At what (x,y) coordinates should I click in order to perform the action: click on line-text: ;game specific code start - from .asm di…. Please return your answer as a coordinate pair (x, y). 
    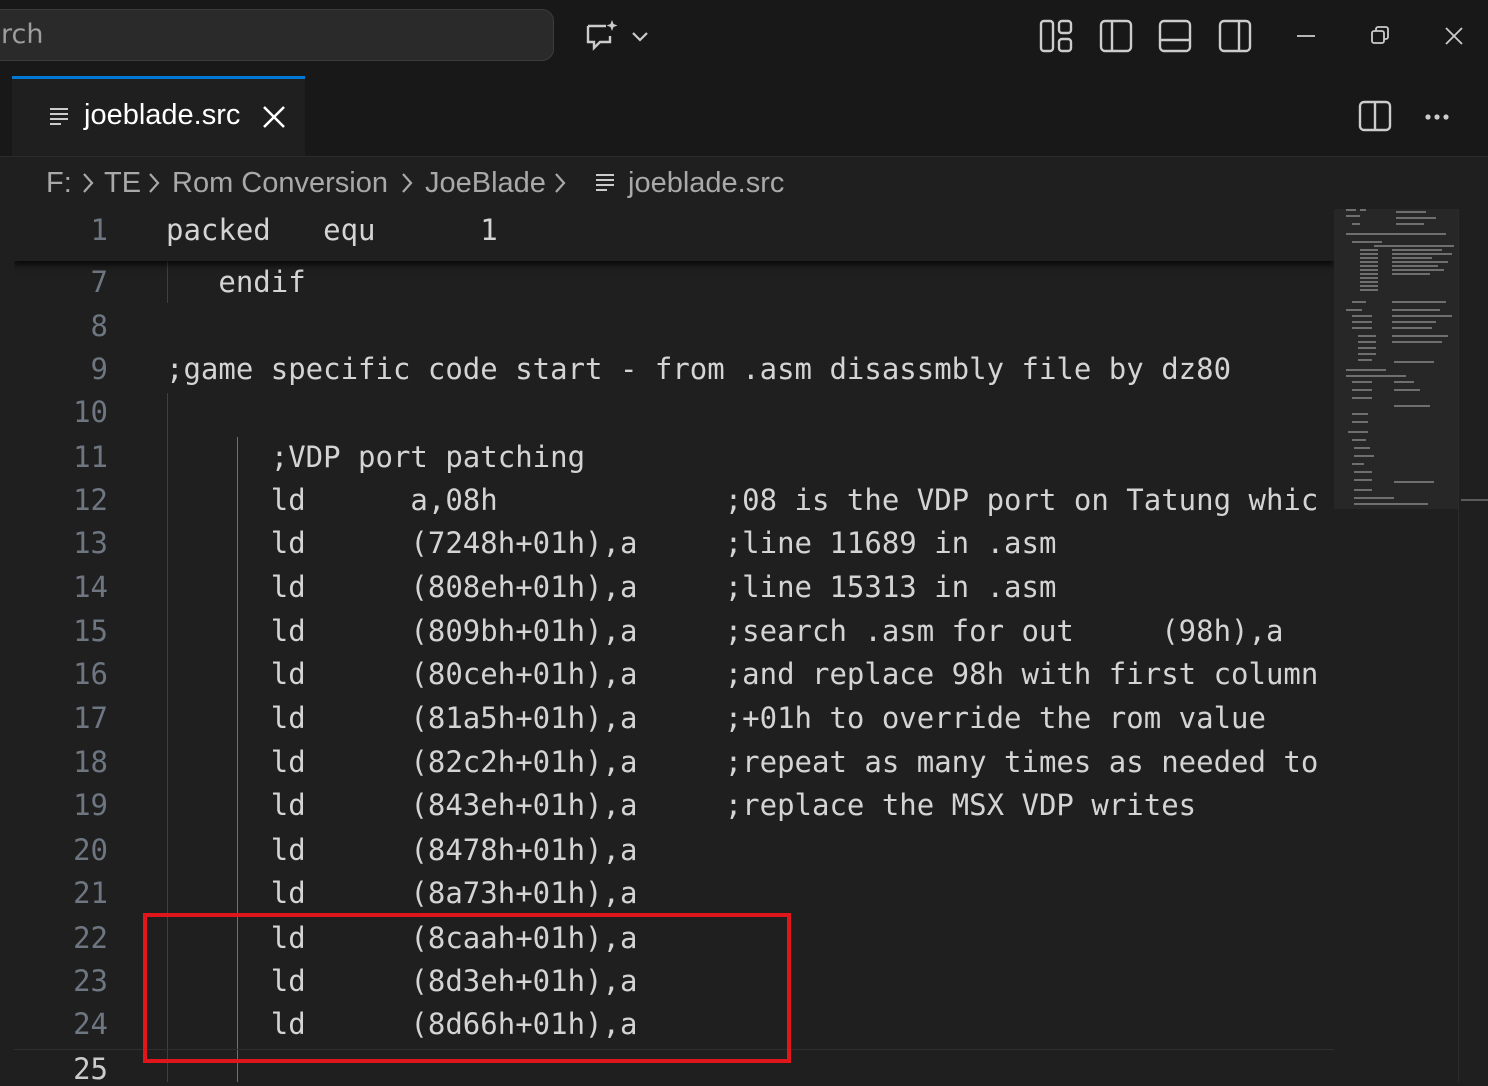
    Looking at the image, I should click on (699, 369).